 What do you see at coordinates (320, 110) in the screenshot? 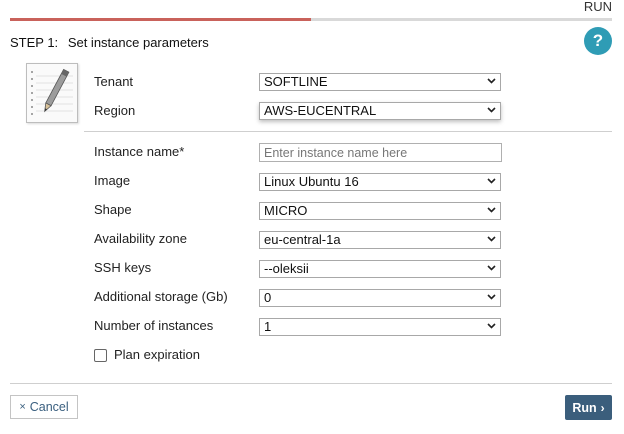
I see `region-value: AWS-EUCENTRAL` at bounding box center [320, 110].